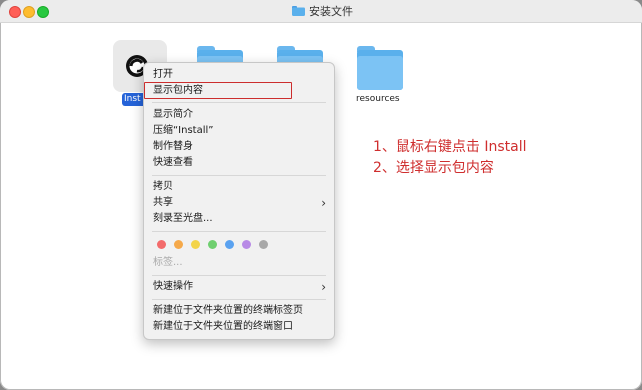  What do you see at coordinates (378, 99) in the screenshot?
I see `resources-label: resources` at bounding box center [378, 99].